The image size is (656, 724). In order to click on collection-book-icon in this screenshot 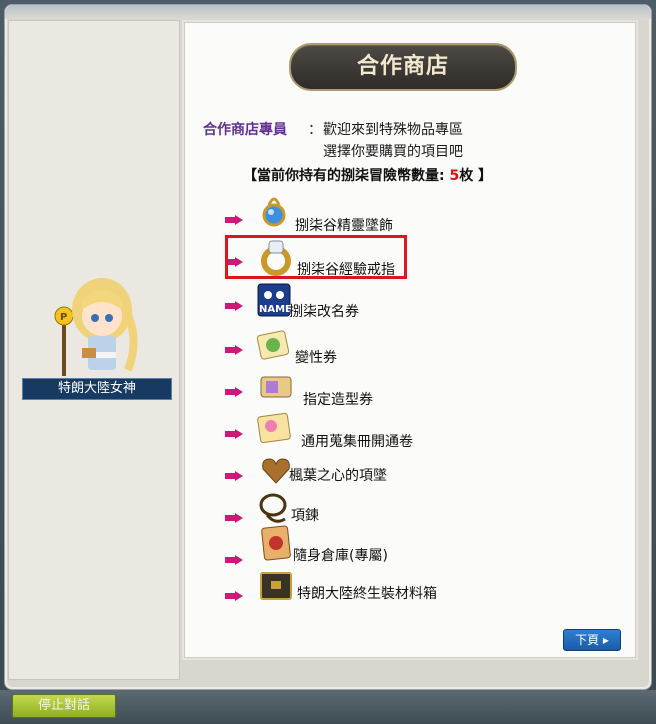, I will do `click(274, 428)`.